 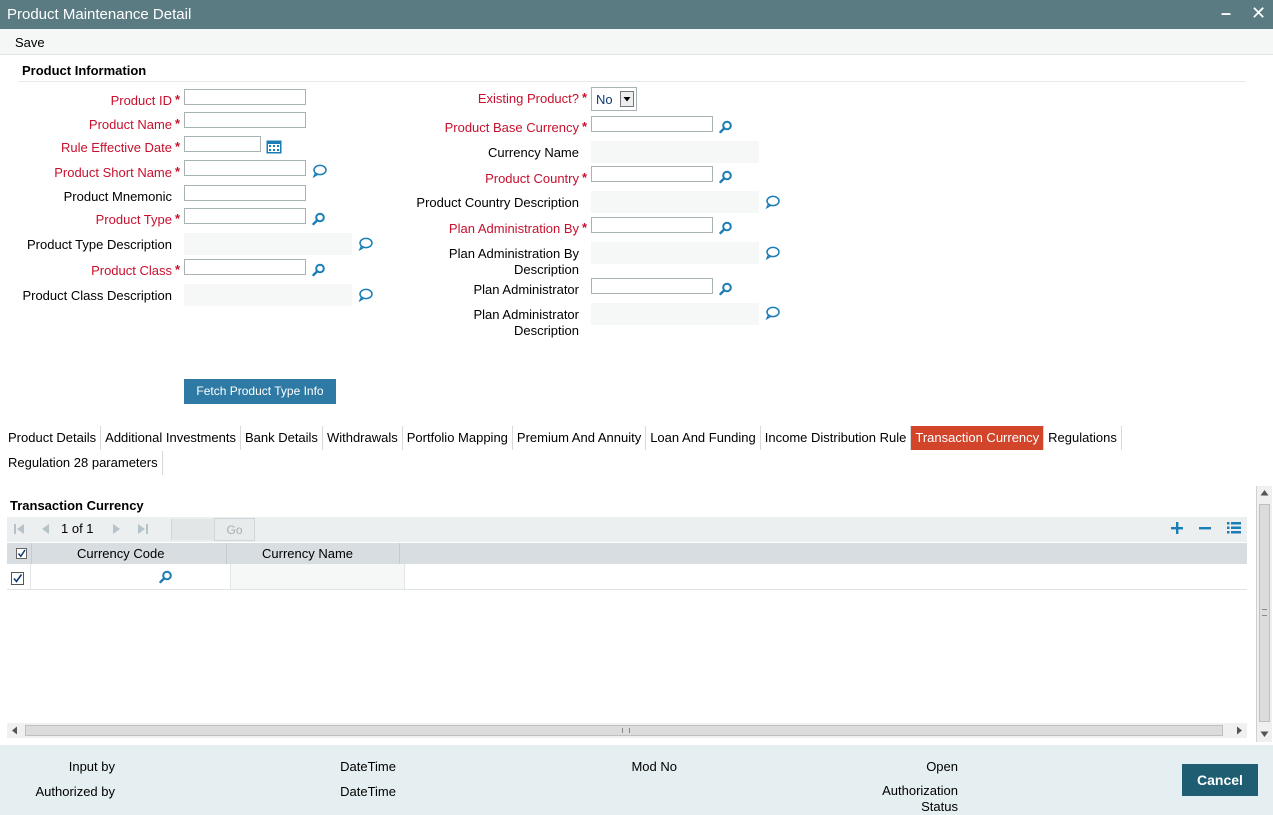 What do you see at coordinates (1220, 780) in the screenshot?
I see `cancel-button: Cancel` at bounding box center [1220, 780].